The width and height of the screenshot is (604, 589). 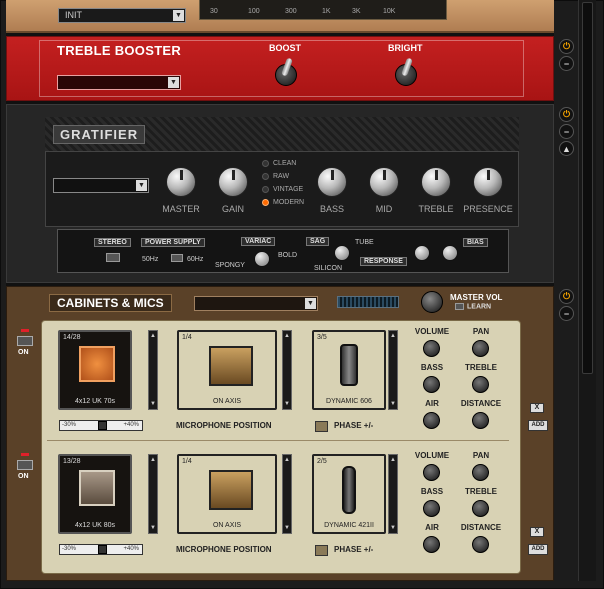 I want to click on master-knob, so click(x=181, y=182).